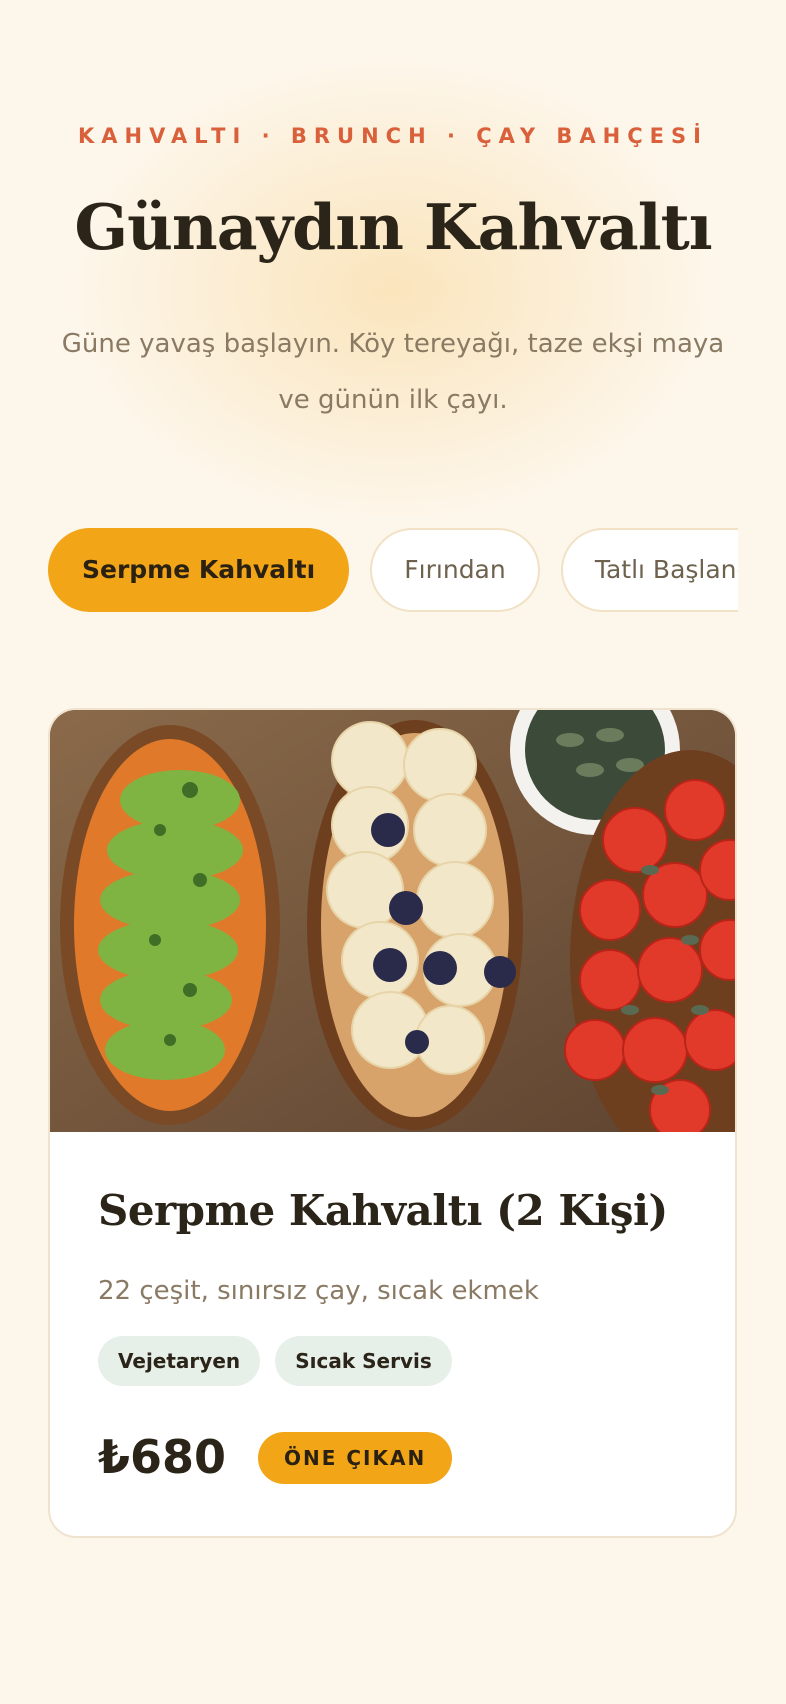 This screenshot has width=786, height=1704. What do you see at coordinates (162, 1457) in the screenshot?
I see `dish-price: ₺680` at bounding box center [162, 1457].